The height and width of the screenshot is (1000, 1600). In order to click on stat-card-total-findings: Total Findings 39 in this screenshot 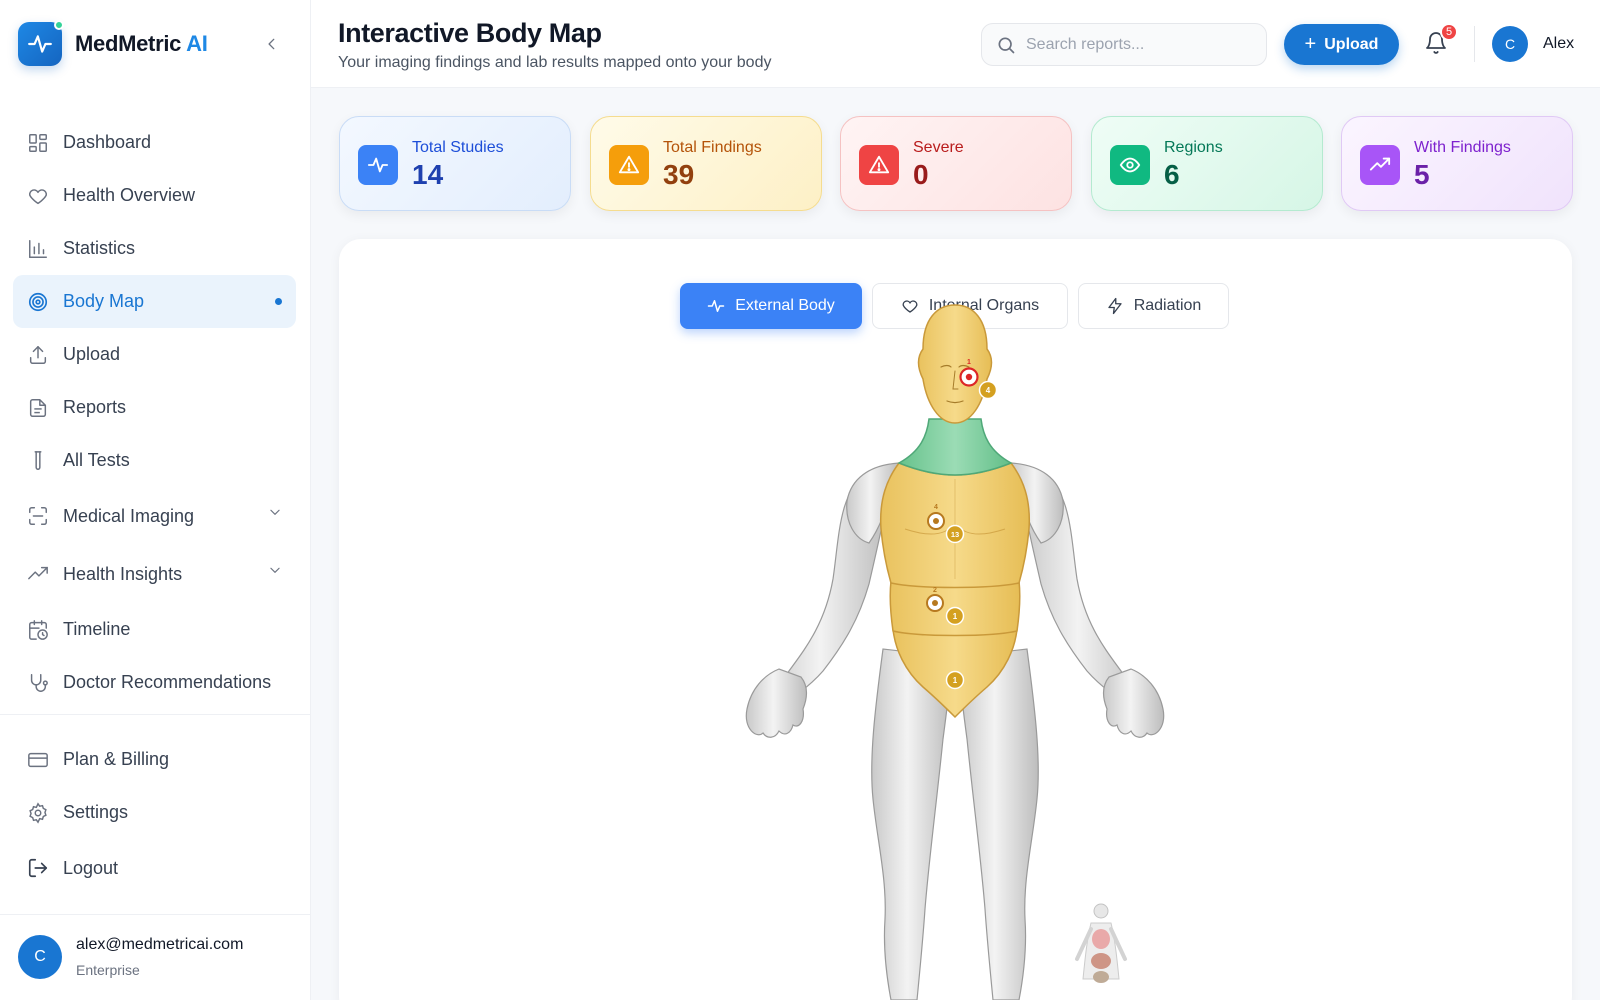, I will do `click(706, 163)`.